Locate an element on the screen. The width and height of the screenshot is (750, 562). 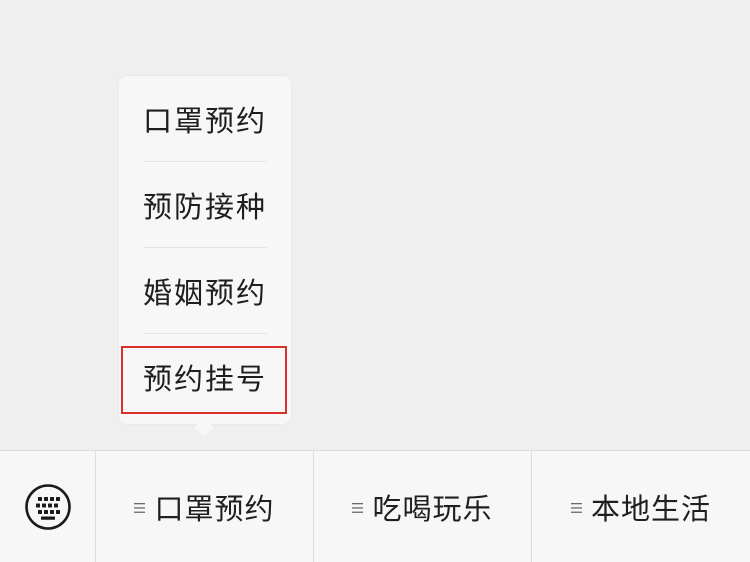
menu-tab-local-life: 本地生活 is located at coordinates (641, 506).